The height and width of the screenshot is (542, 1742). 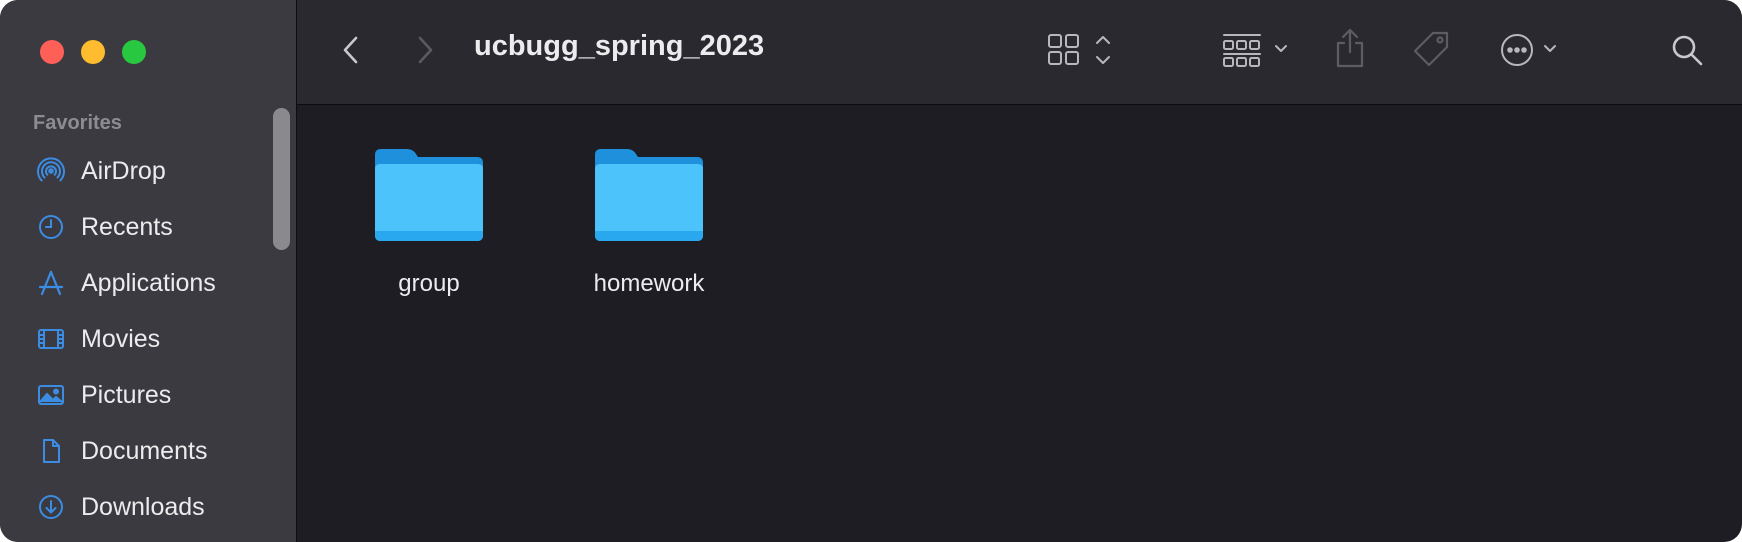 I want to click on photo-icon, so click(x=51, y=395).